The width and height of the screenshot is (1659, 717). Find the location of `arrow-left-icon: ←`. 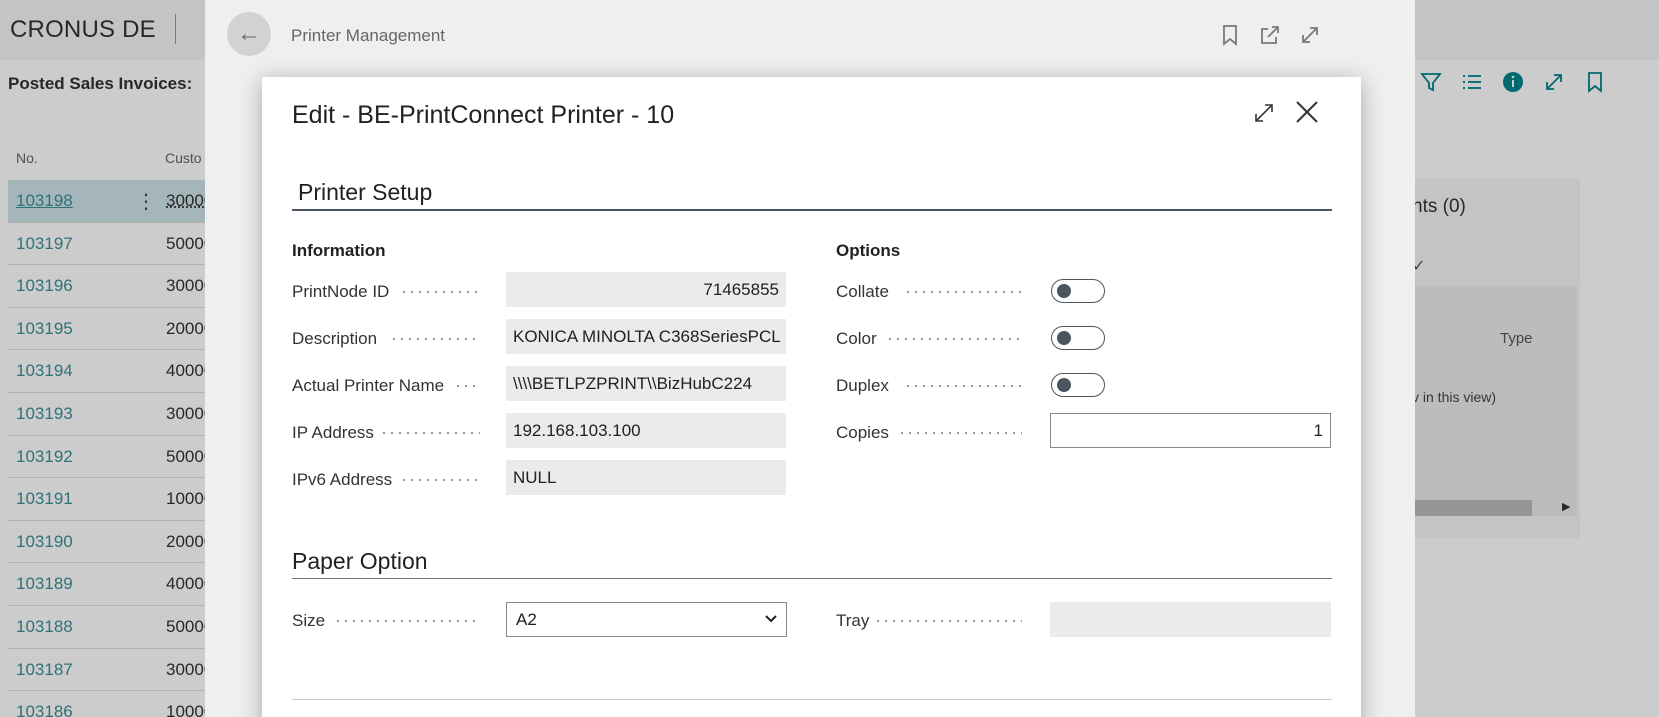

arrow-left-icon: ← is located at coordinates (249, 33).